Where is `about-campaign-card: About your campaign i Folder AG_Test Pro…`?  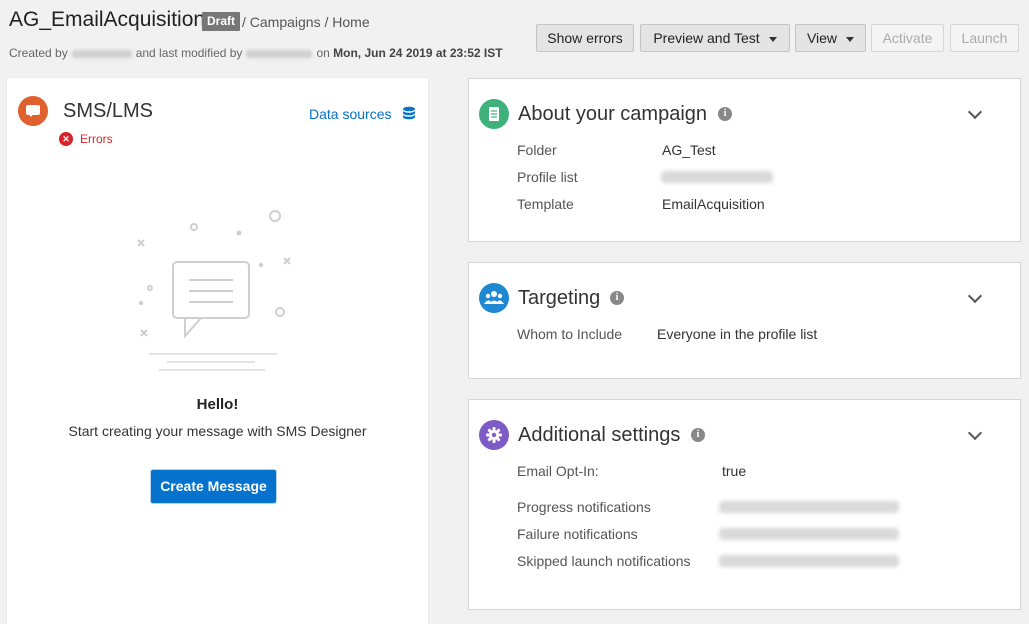 about-campaign-card: About your campaign i Folder AG_Test Pro… is located at coordinates (744, 160).